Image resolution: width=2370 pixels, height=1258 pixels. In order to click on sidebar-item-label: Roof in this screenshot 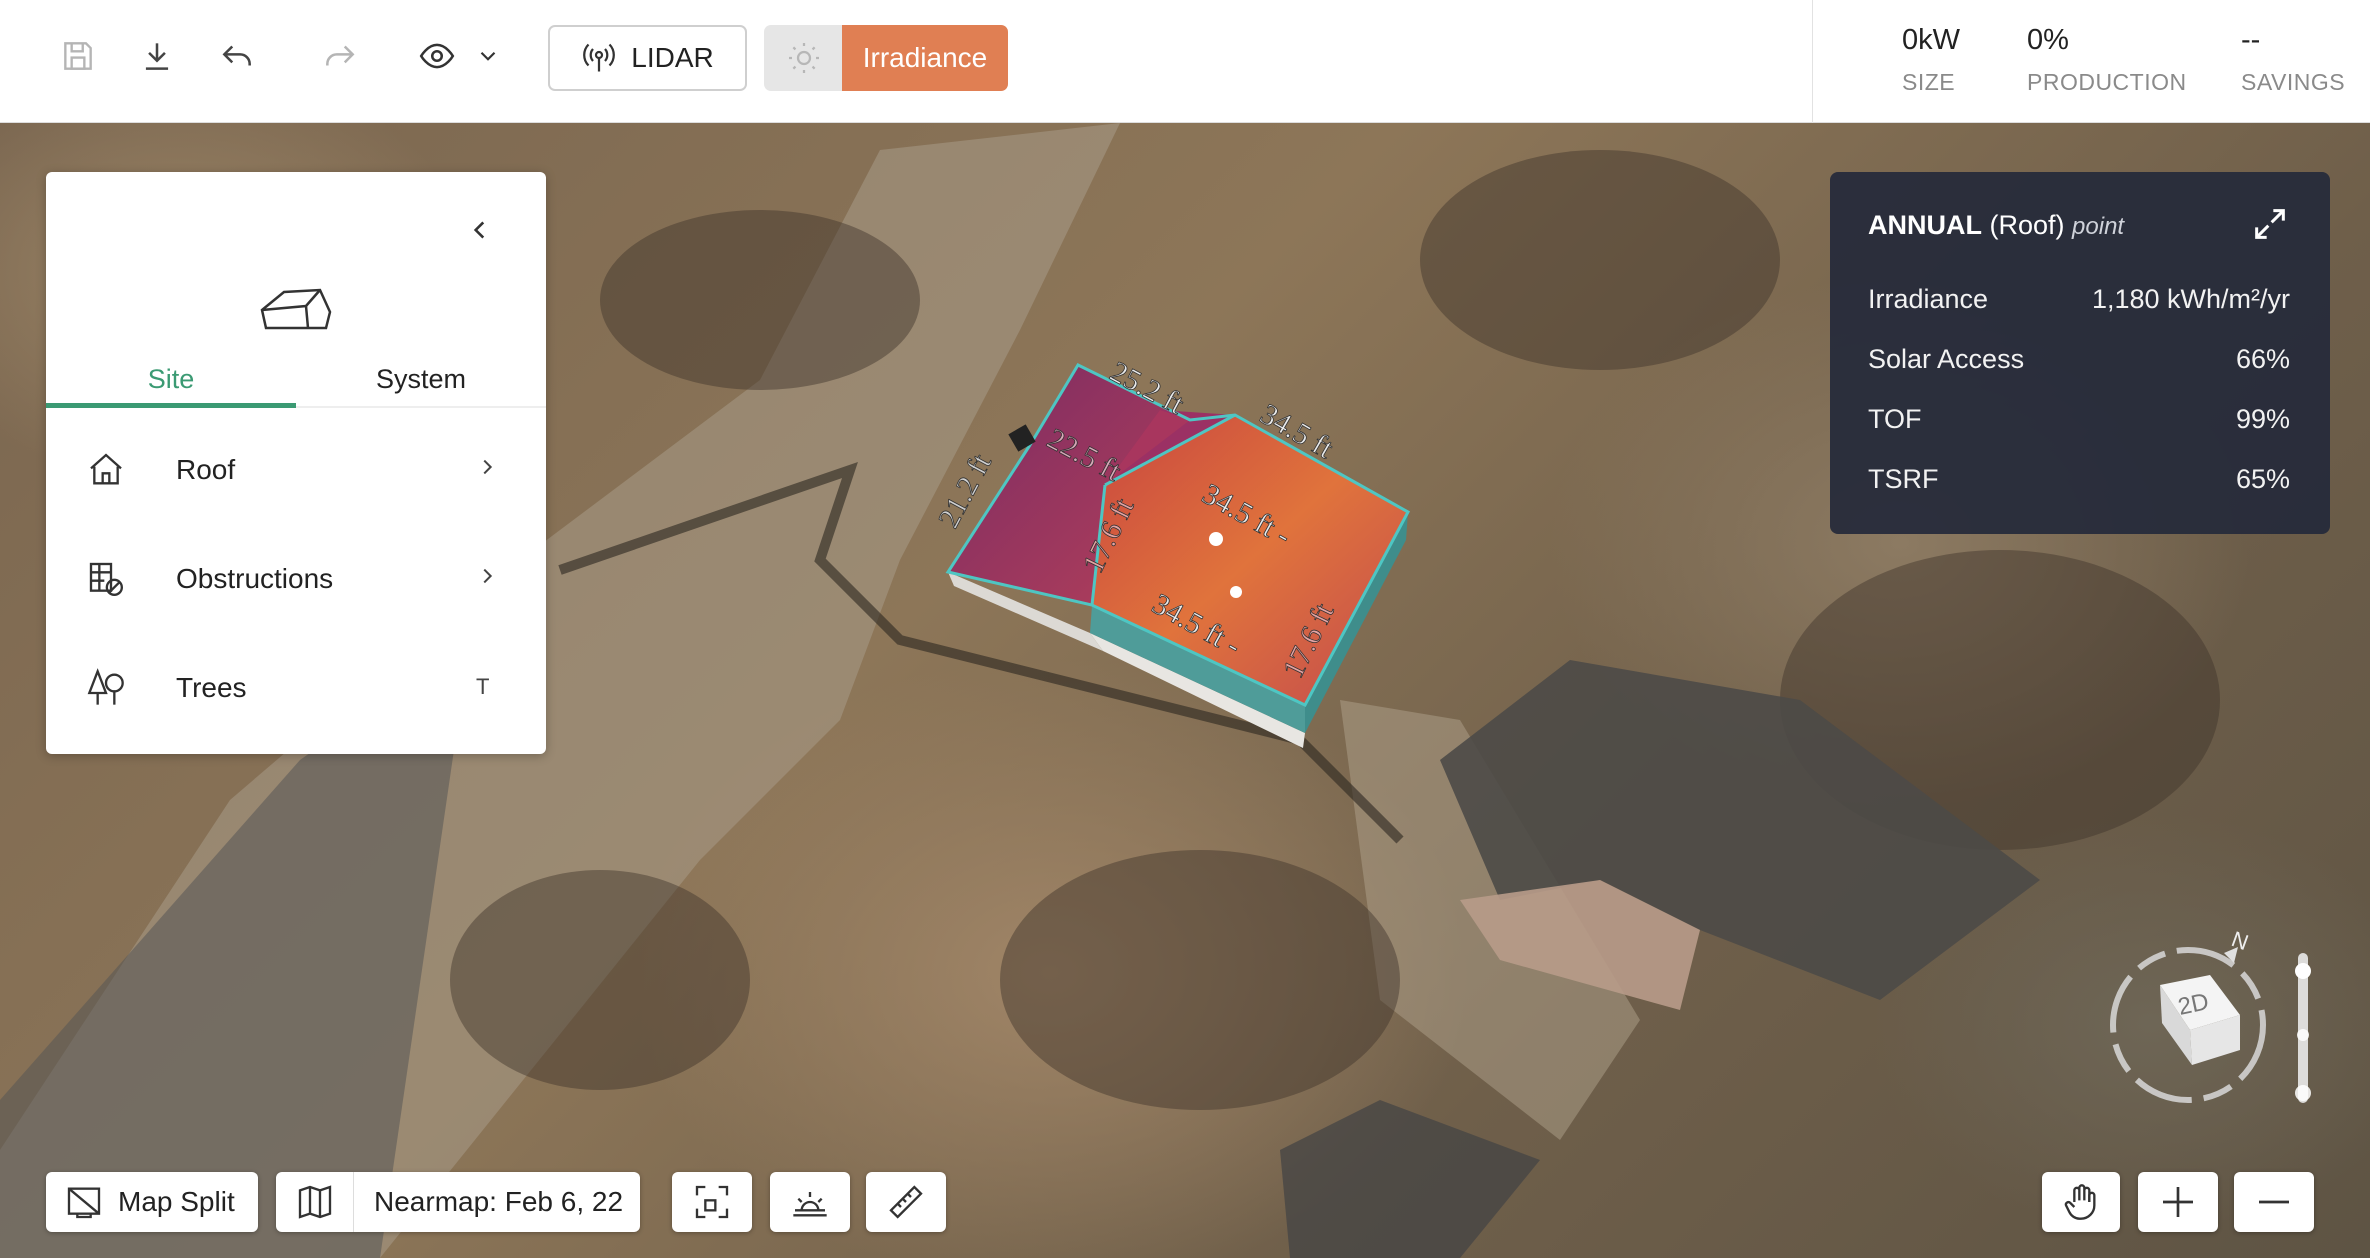, I will do `click(206, 469)`.